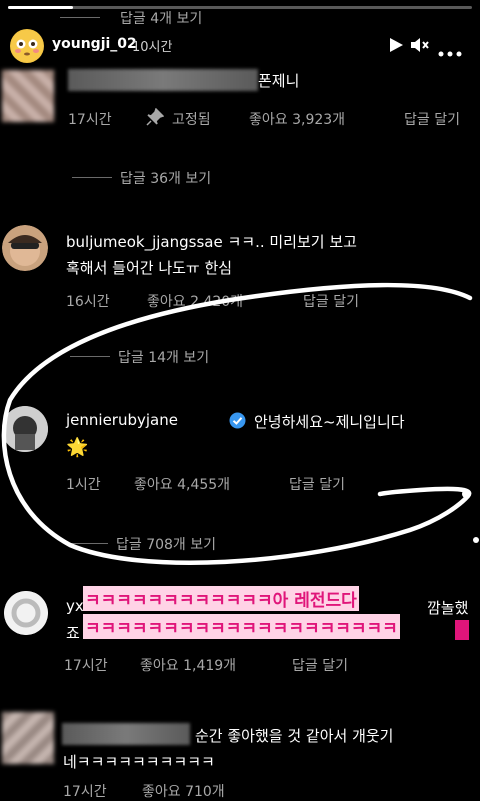 Image resolution: width=480 pixels, height=801 pixels. I want to click on likes-count: 좋아요 1,419개, so click(188, 665).